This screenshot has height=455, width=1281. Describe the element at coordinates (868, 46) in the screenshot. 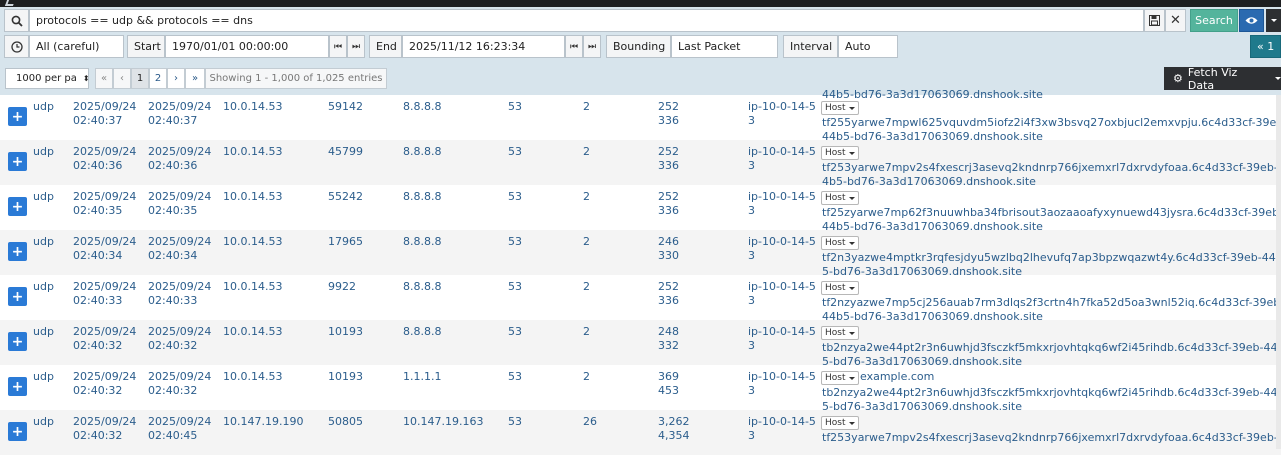

I see `interval-select: Auto` at that location.